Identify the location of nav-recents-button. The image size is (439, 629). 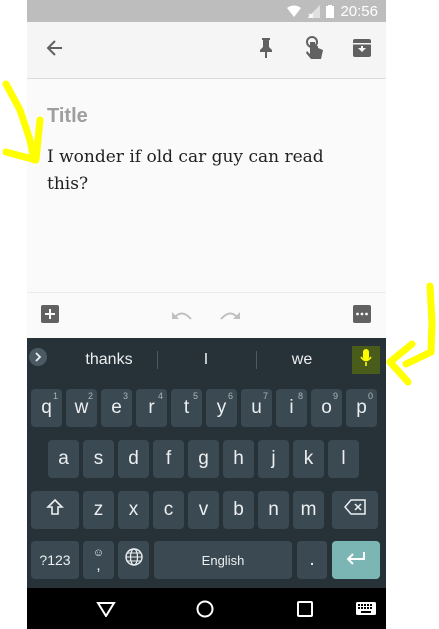
(305, 611).